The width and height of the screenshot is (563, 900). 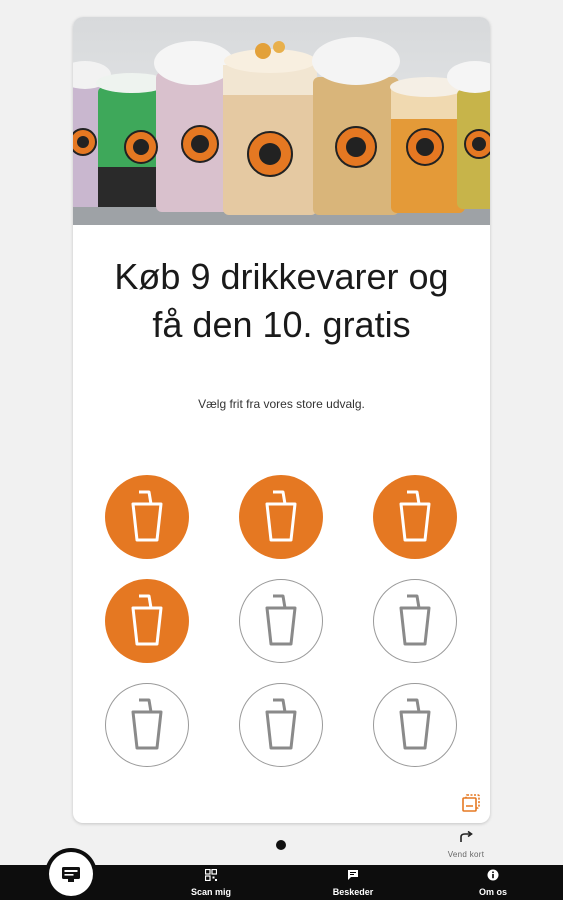 What do you see at coordinates (471, 803) in the screenshot?
I see `card-corner-icon` at bounding box center [471, 803].